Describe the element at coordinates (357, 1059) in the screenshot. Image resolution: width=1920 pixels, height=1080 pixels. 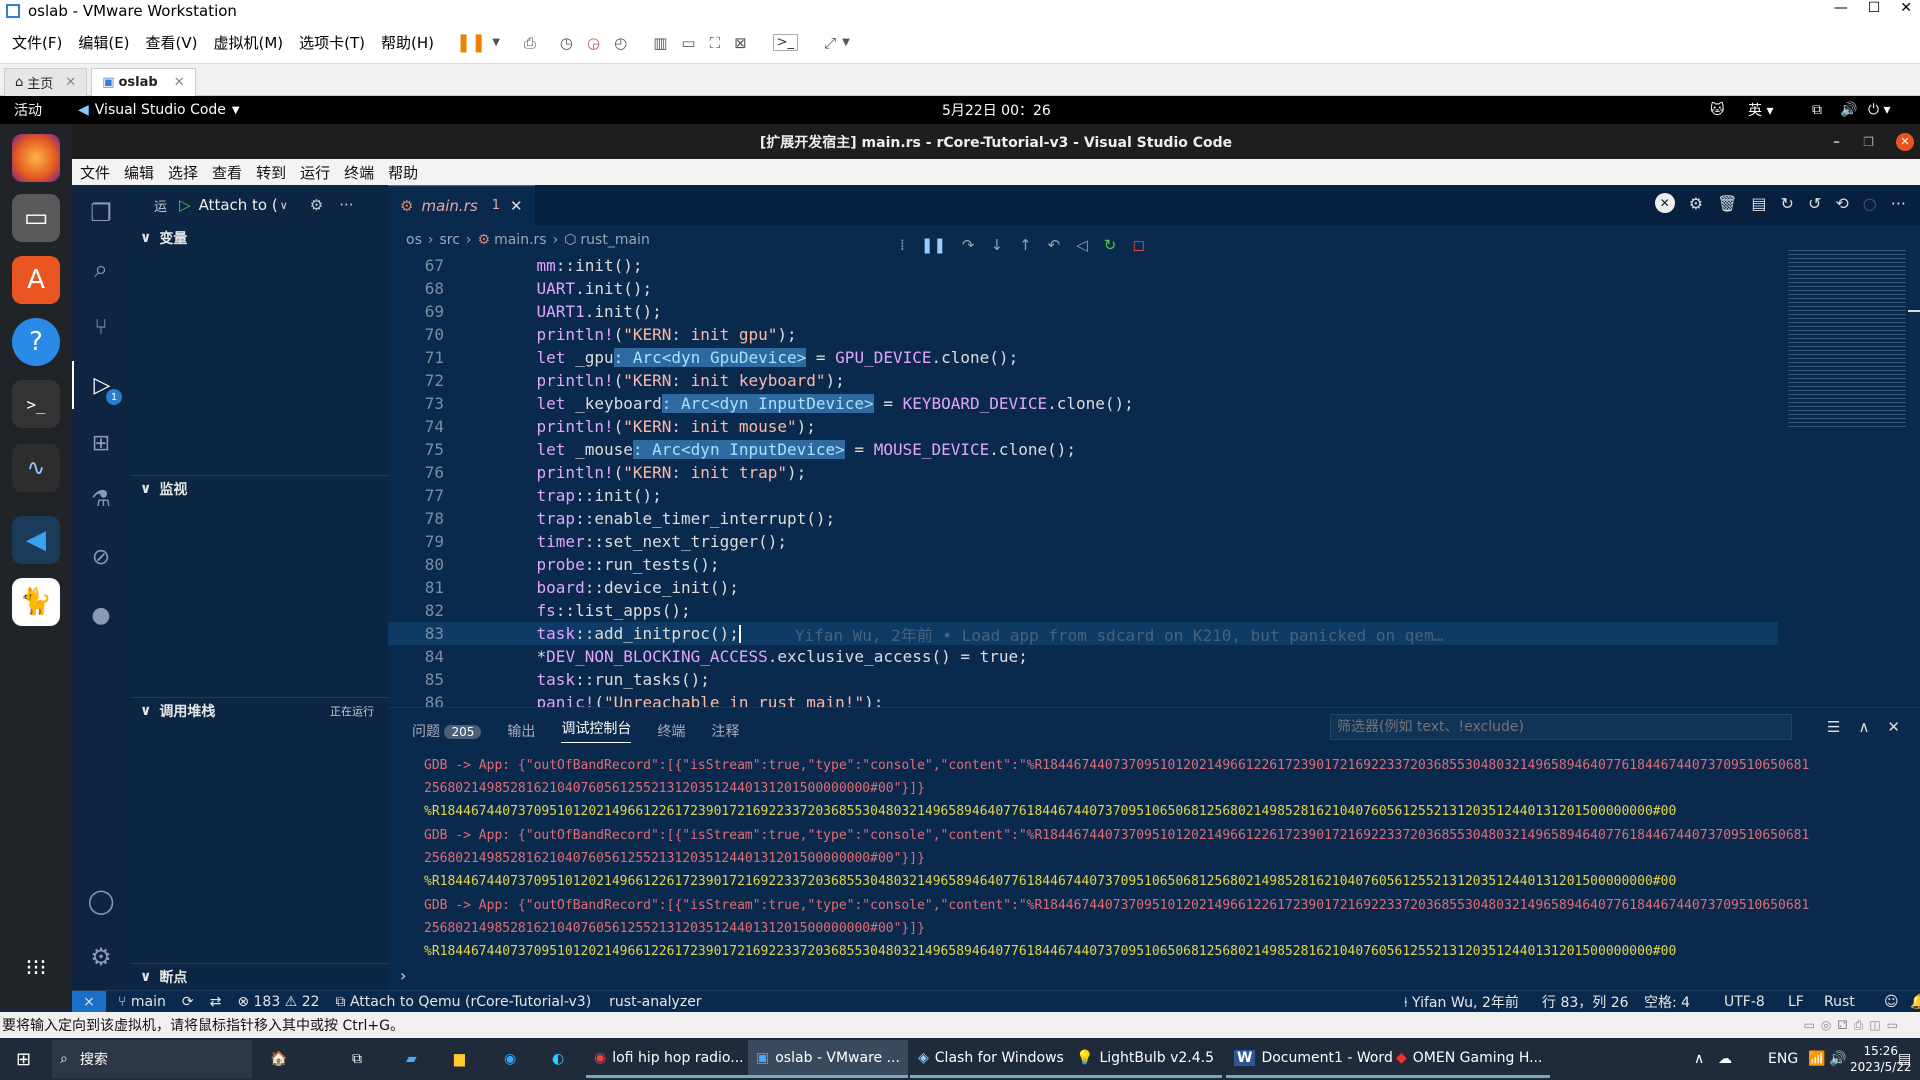
I see `task-view-icon: ⧉` at that location.